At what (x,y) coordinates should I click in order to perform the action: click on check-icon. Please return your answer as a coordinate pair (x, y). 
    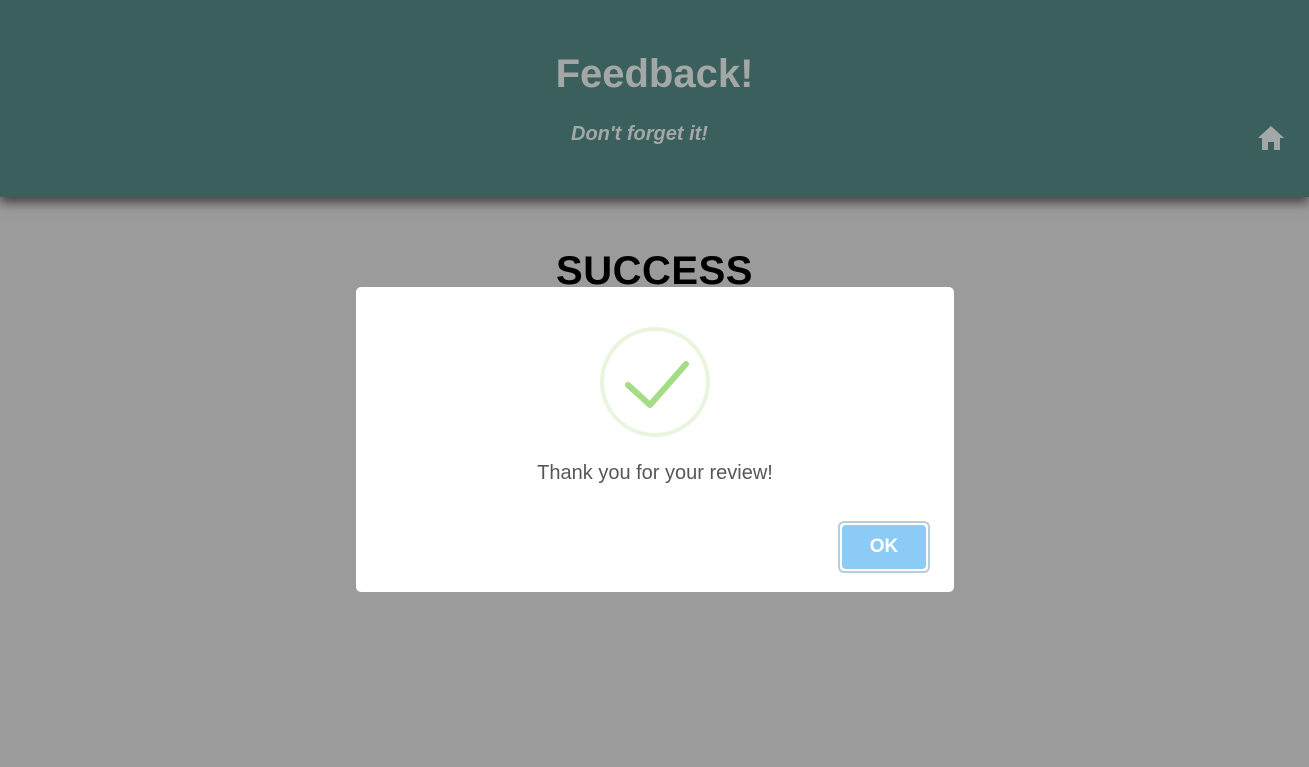
    Looking at the image, I should click on (655, 382).